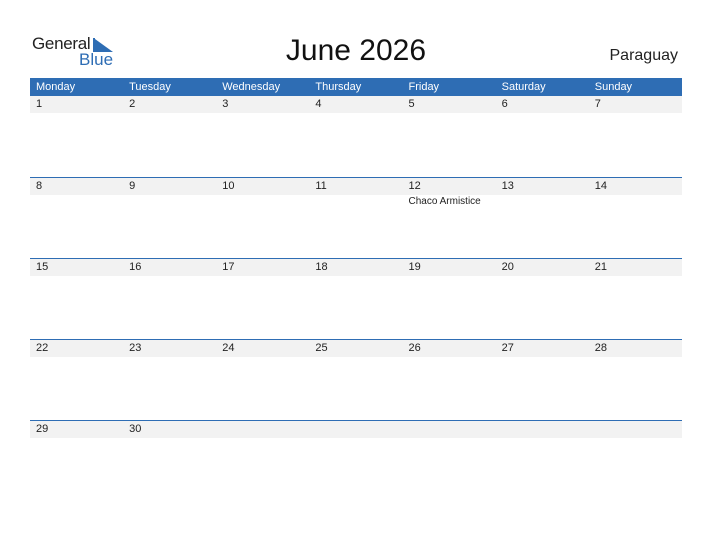 The height and width of the screenshot is (550, 712). What do you see at coordinates (228, 186) in the screenshot?
I see `day-number: 10` at bounding box center [228, 186].